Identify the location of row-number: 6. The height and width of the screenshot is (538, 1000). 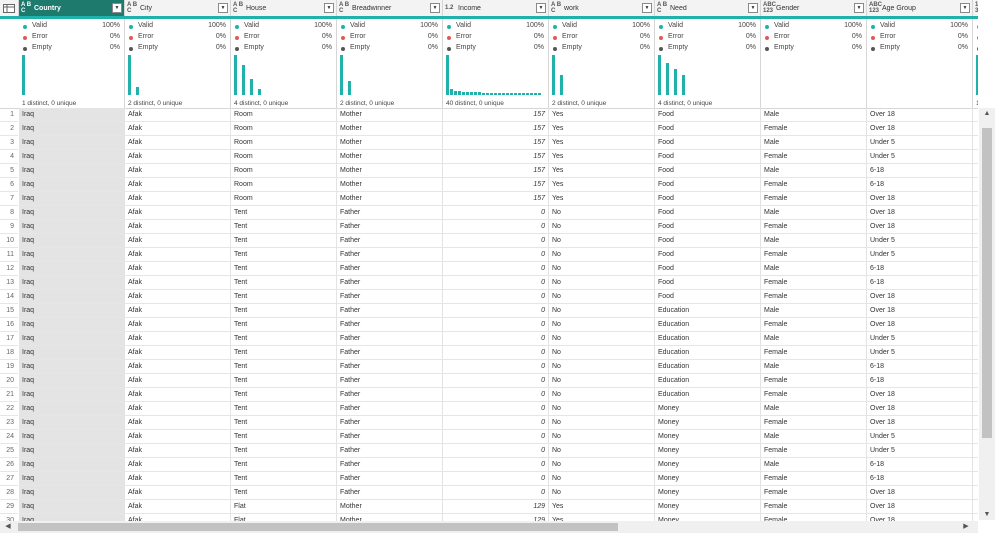
(9, 185).